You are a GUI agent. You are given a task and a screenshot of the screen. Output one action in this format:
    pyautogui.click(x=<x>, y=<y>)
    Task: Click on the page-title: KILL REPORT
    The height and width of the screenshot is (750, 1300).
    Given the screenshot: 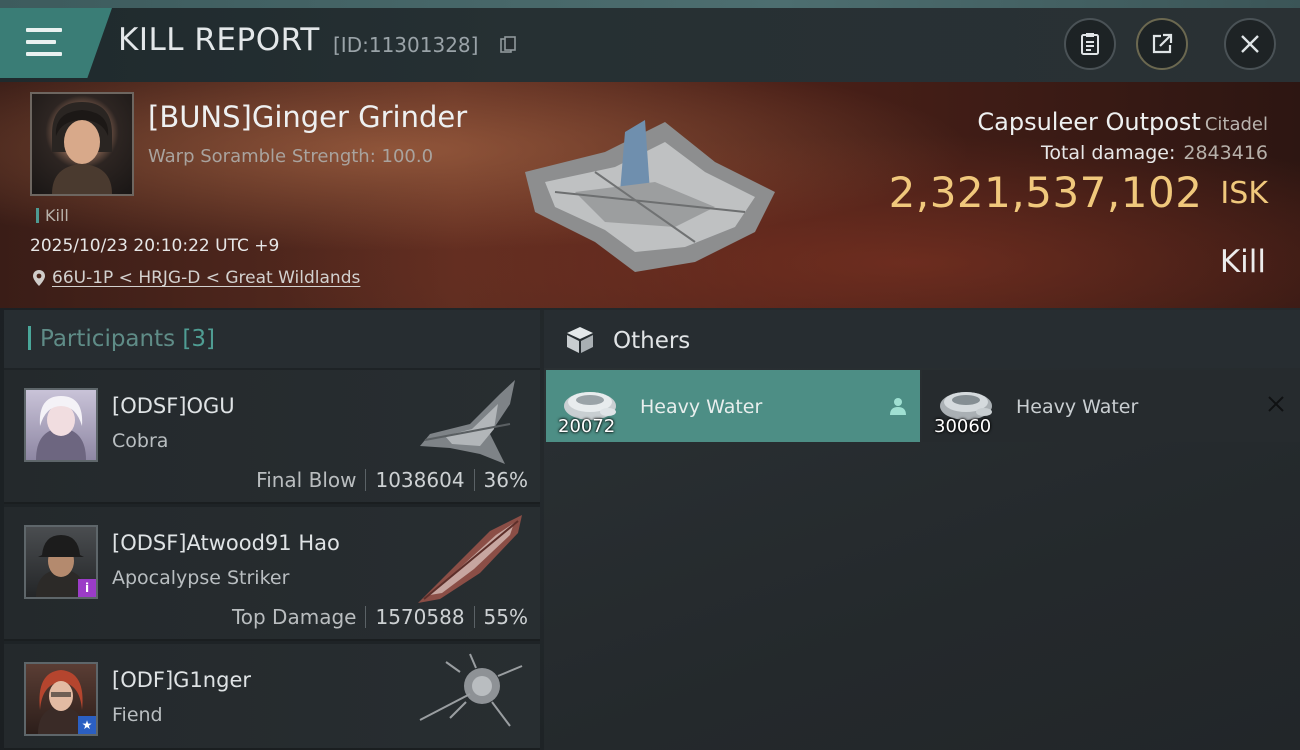 What is the action you would take?
    pyautogui.click(x=219, y=40)
    